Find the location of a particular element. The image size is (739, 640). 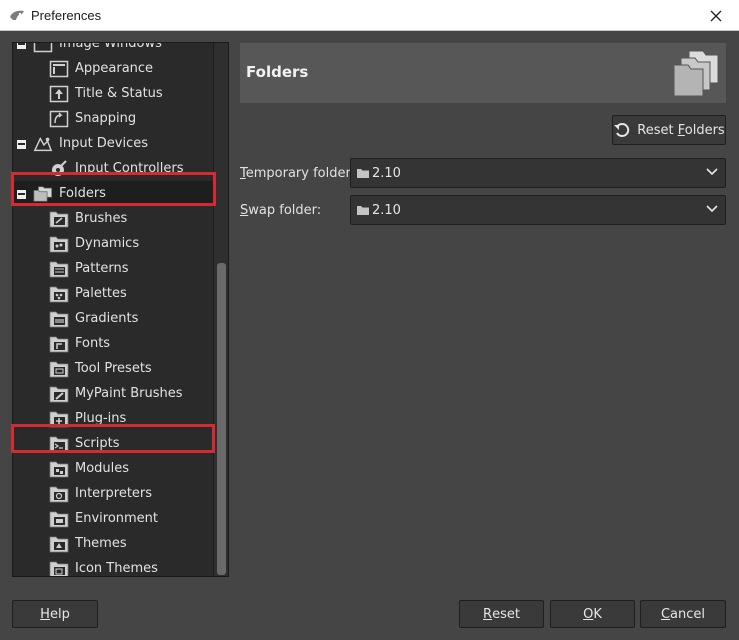

tree-item-label: Patterns is located at coordinates (102, 268).